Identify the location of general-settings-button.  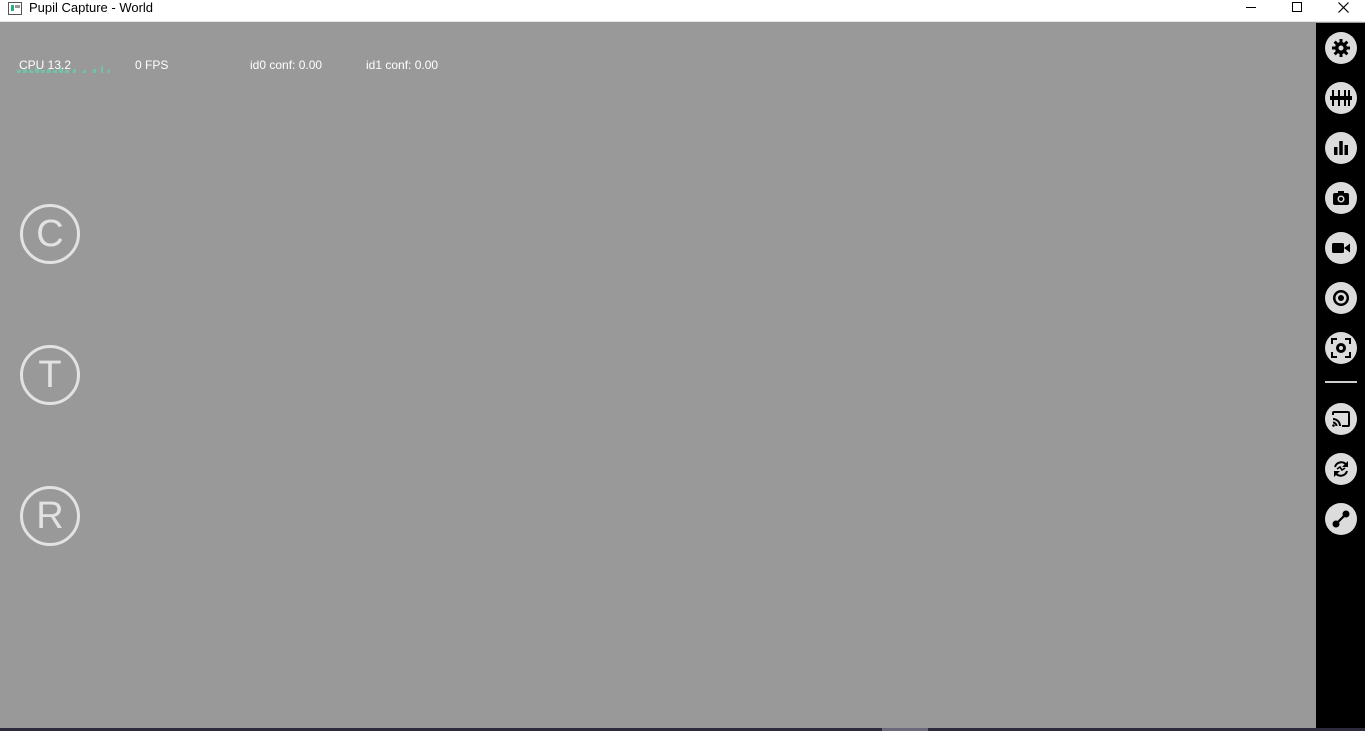
(1341, 48).